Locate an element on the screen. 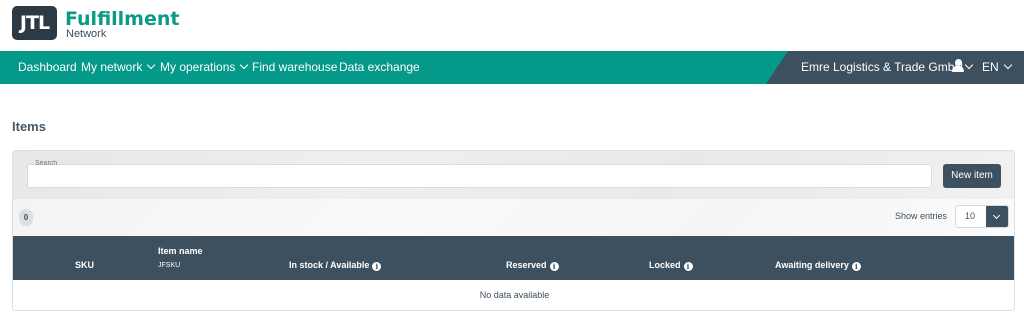  nav-data-exchange: Data exchange is located at coordinates (379, 67).